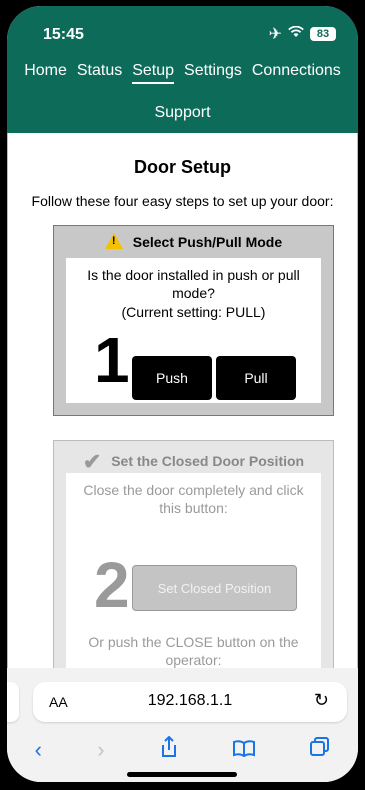 Image resolution: width=365 pixels, height=790 pixels. I want to click on step-2-title-row: ✔ Set the Closed Door Position, so click(193, 462).